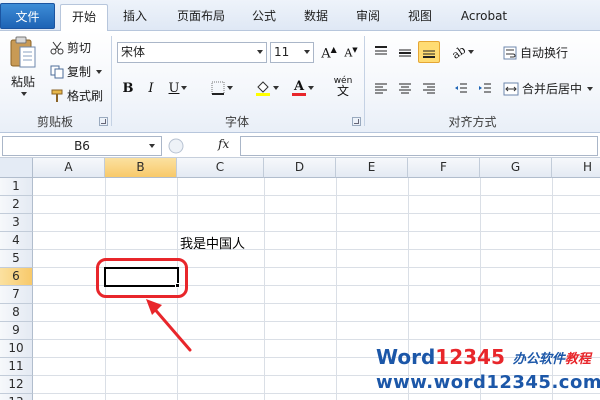 The image size is (600, 400). Describe the element at coordinates (292, 52) in the screenshot. I see `font-size-select: 11` at that location.